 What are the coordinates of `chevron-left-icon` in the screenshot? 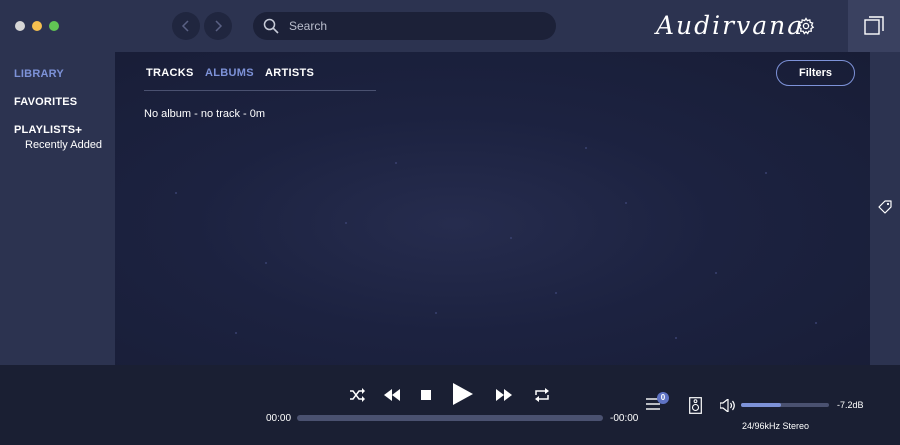 It's located at (185, 26).